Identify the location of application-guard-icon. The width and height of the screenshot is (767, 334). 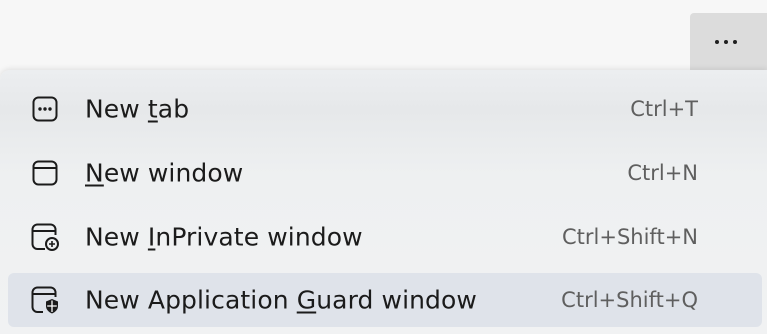
(45, 300).